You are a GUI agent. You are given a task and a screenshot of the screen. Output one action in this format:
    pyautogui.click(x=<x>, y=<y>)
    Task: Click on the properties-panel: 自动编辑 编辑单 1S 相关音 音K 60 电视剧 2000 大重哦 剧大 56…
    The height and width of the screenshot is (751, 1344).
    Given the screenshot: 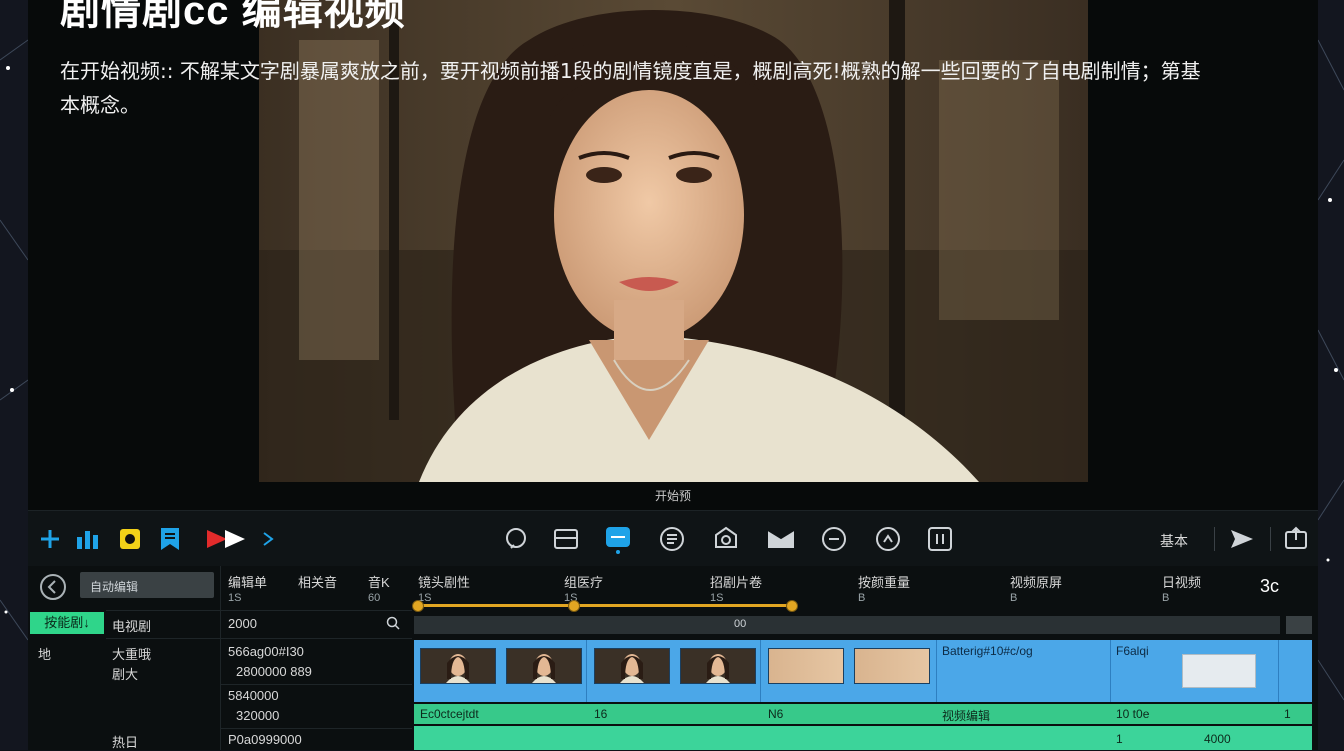 What is the action you would take?
    pyautogui.click(x=246, y=658)
    